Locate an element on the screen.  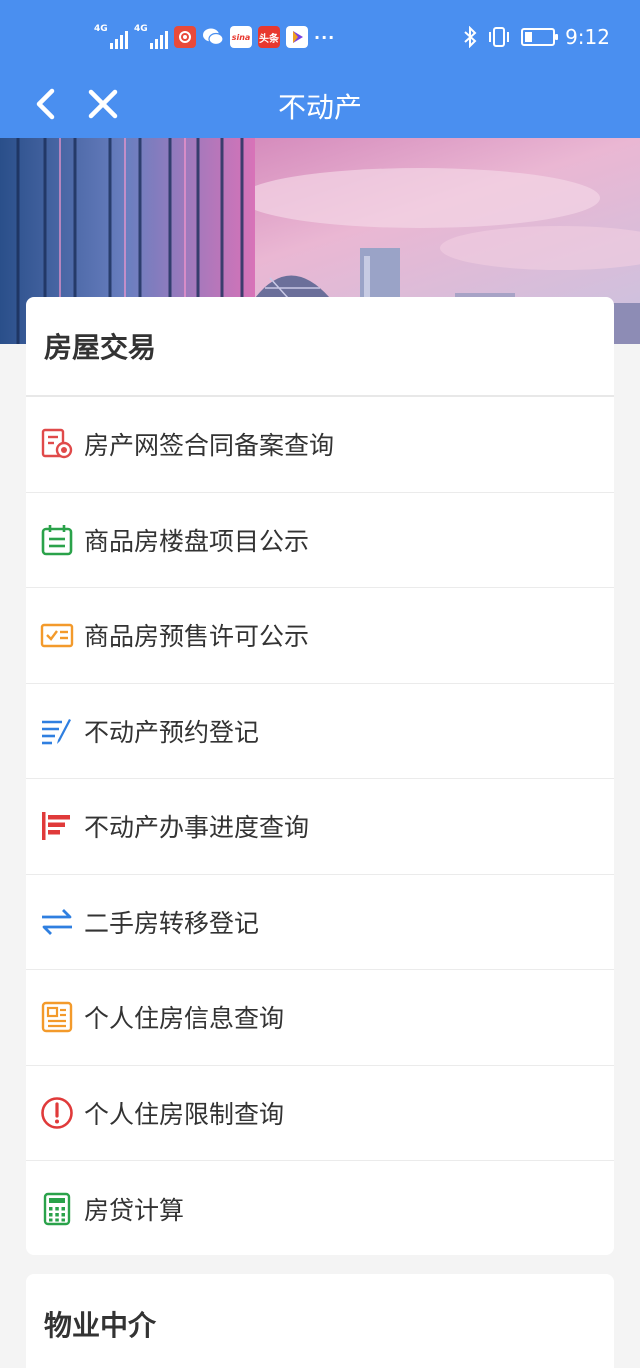
menu-item-label: 二手房转移登记 is located at coordinates (172, 923).